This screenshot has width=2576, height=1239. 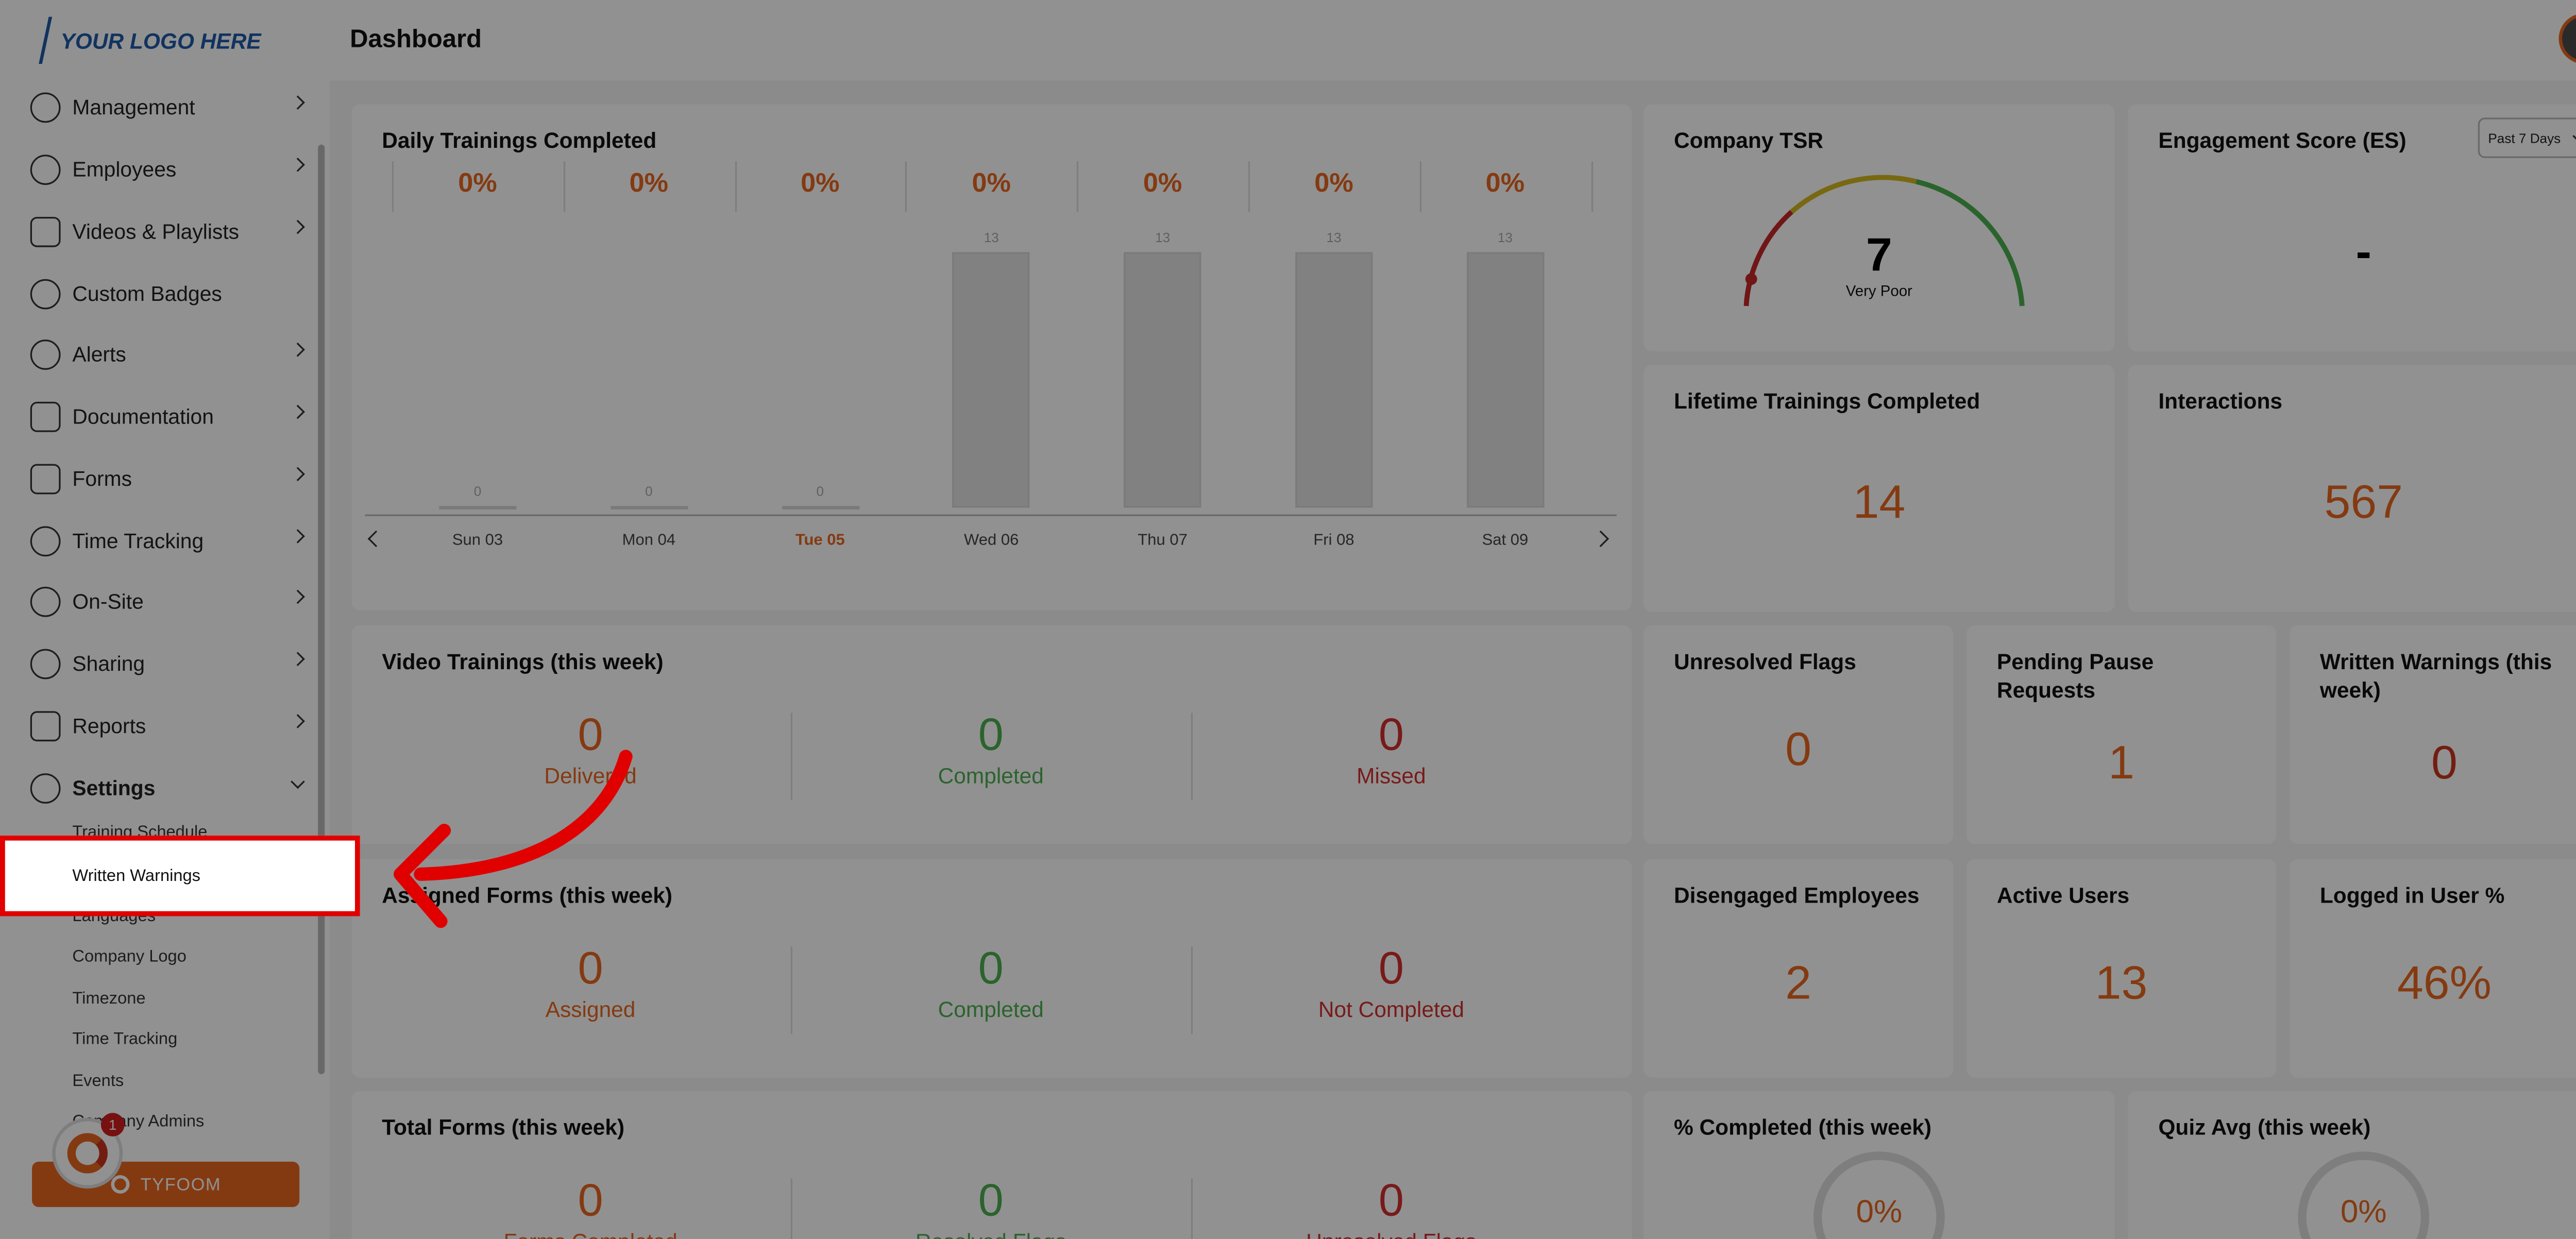 I want to click on sidebar-item-management: Management, so click(x=170, y=107).